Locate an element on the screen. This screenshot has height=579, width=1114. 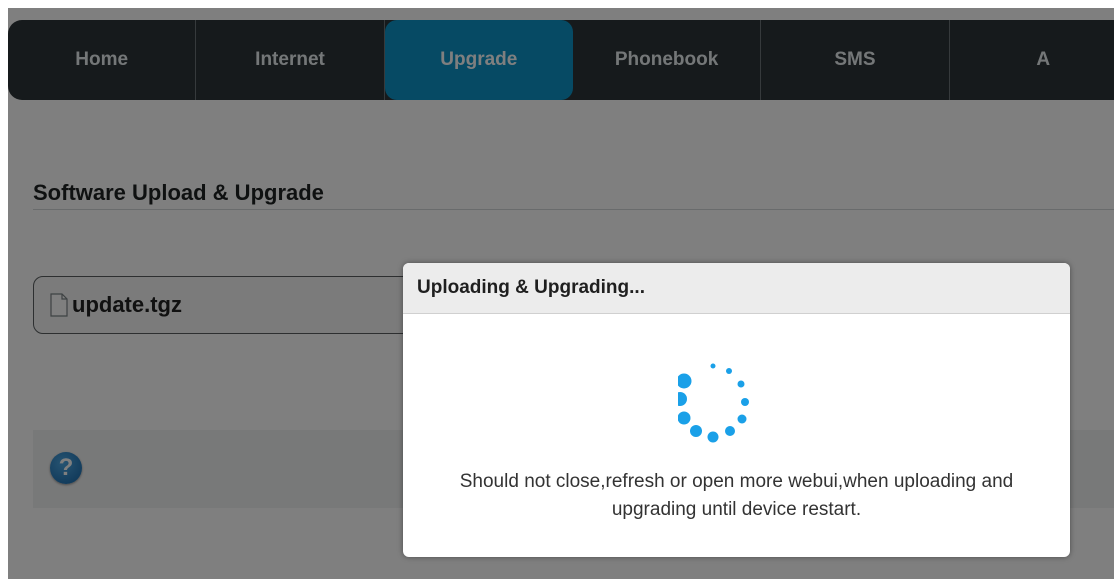
dialog-message-line-2: upgrading until device restart. is located at coordinates (736, 509).